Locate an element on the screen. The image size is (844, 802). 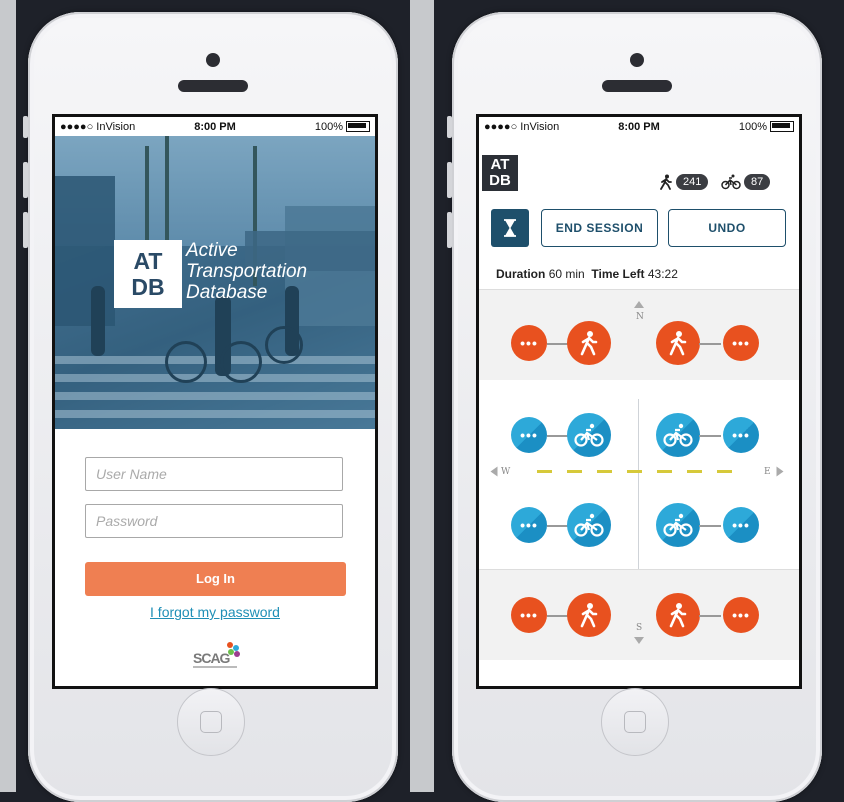
hourglass-icon is located at coordinates (510, 228).